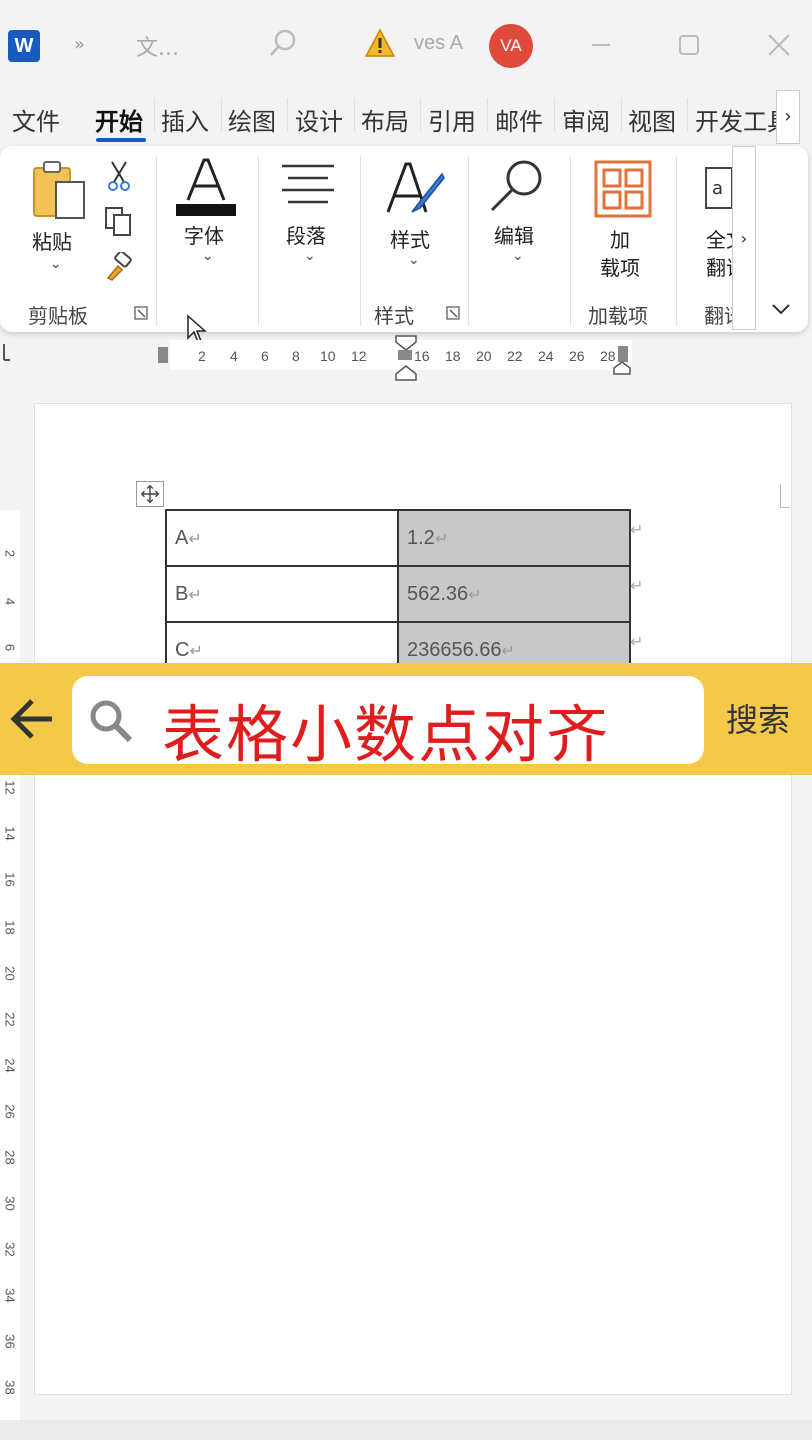 The image size is (812, 1440). I want to click on tab-insert: 插入, so click(185, 119).